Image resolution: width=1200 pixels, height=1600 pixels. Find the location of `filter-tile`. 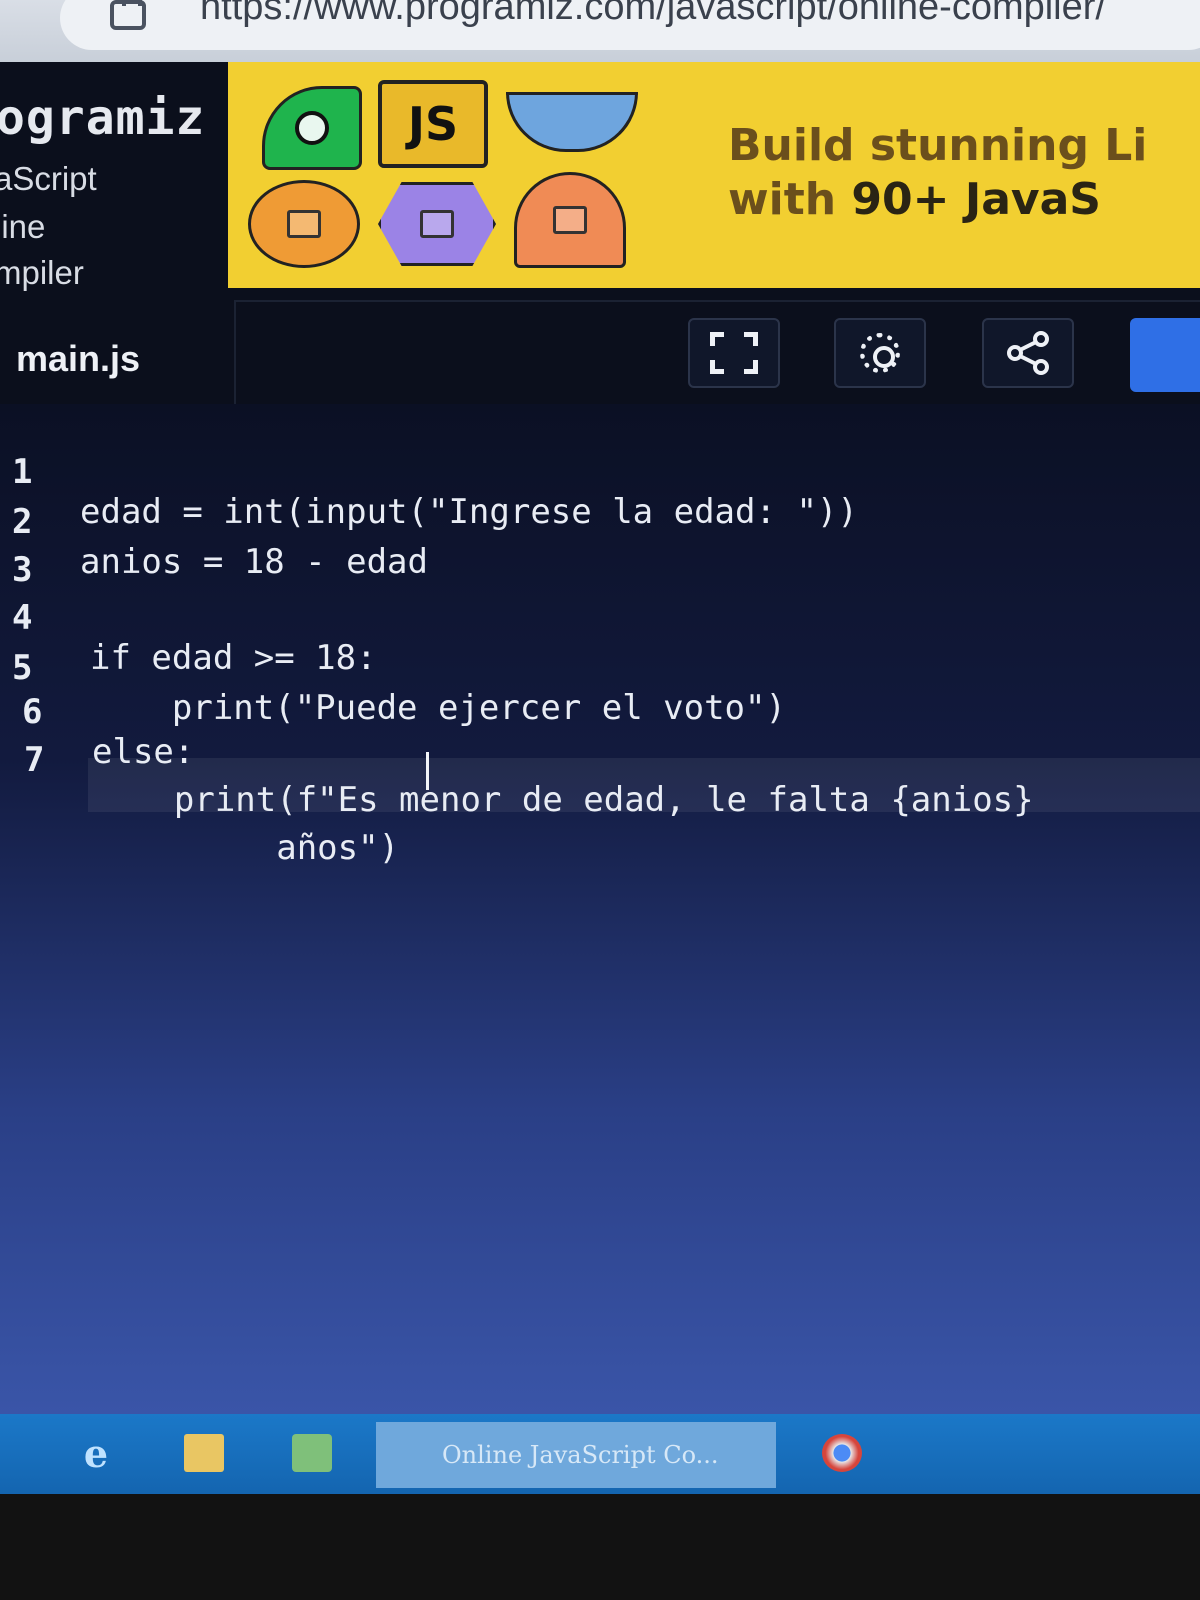

filter-tile is located at coordinates (437, 224).